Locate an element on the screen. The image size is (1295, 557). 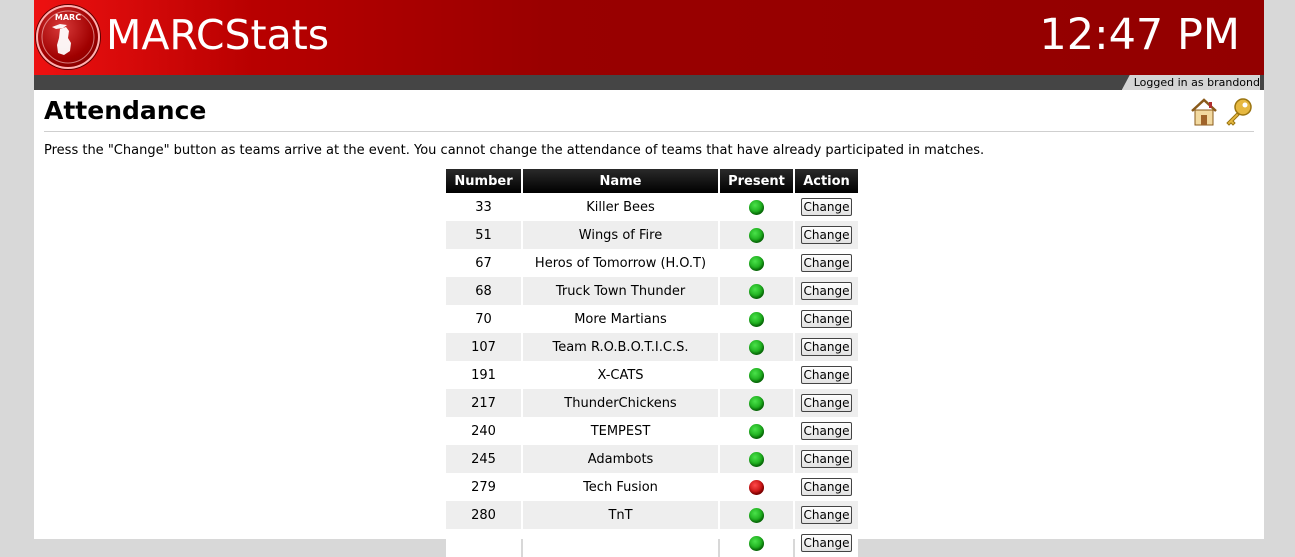
page-title: Attendance is located at coordinates (125, 110).